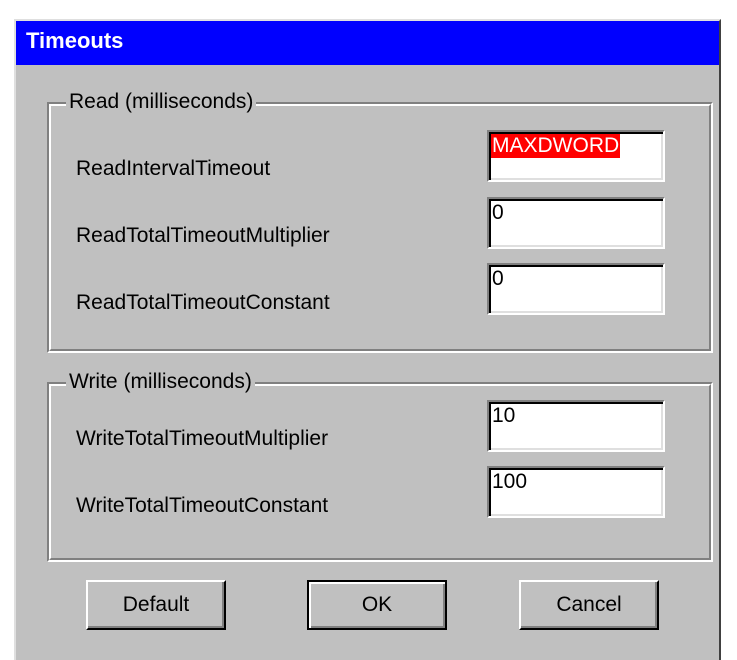 The width and height of the screenshot is (737, 660). I want to click on read-group-legend: Read (milliseconds), so click(161, 102).